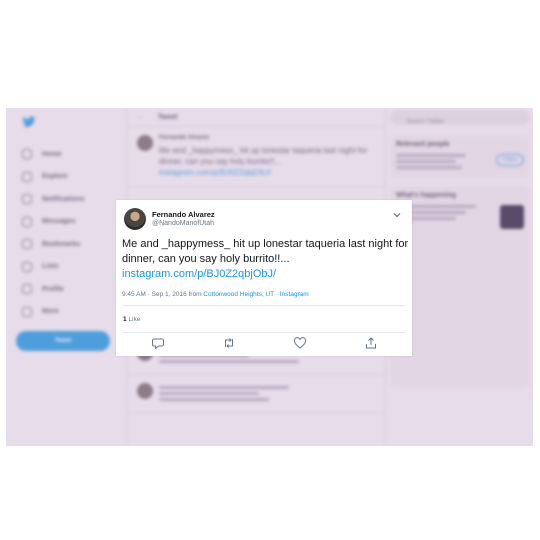  I want to click on main-header: ← Tweet, so click(256, 117).